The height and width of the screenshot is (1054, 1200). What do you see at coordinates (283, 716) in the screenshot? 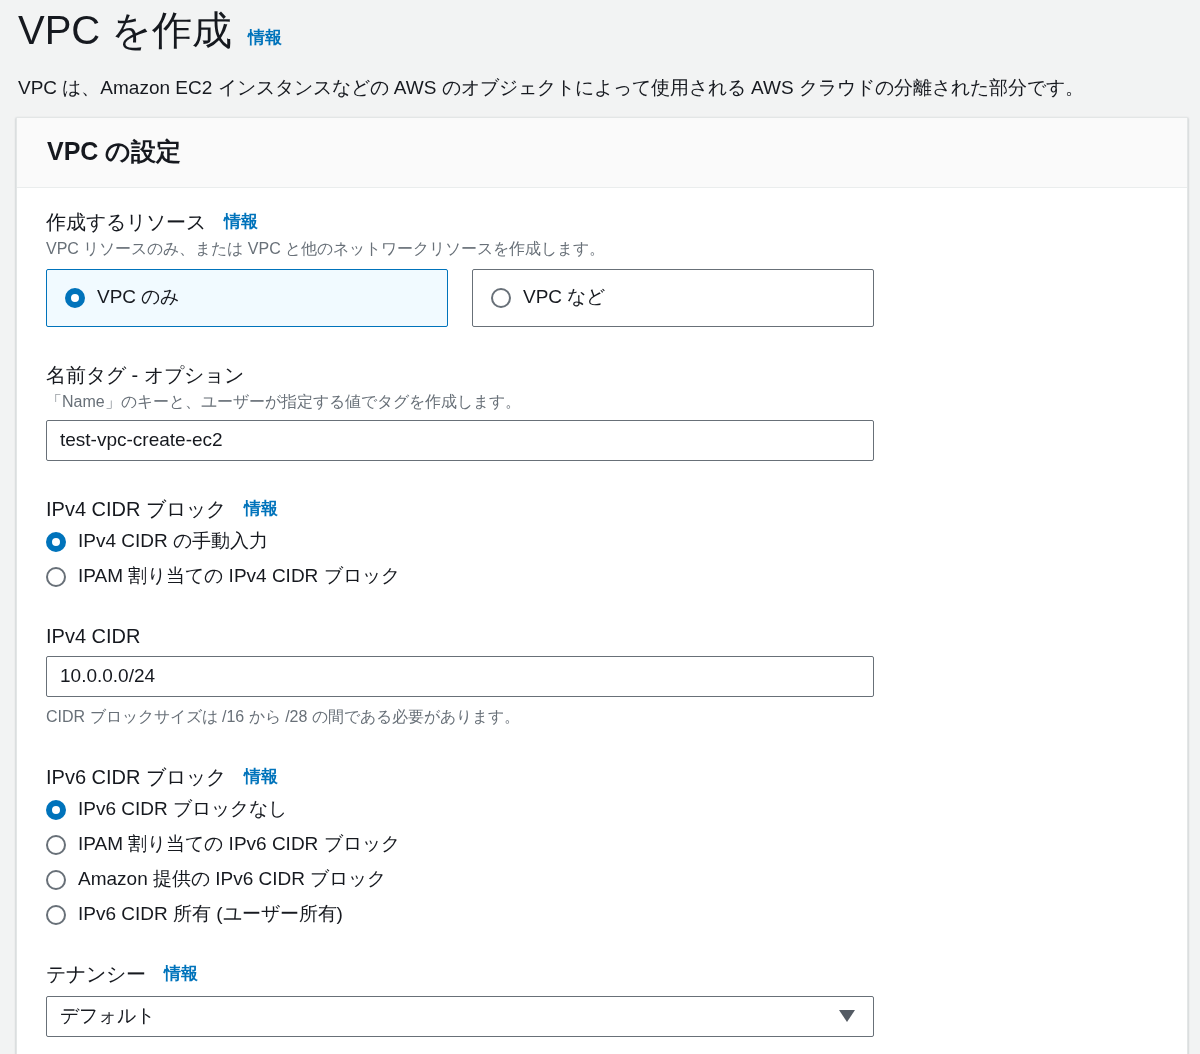
I see `field-constraint: CIDR ブロックサイズは /16 から /28 の間である必要があります。` at bounding box center [283, 716].